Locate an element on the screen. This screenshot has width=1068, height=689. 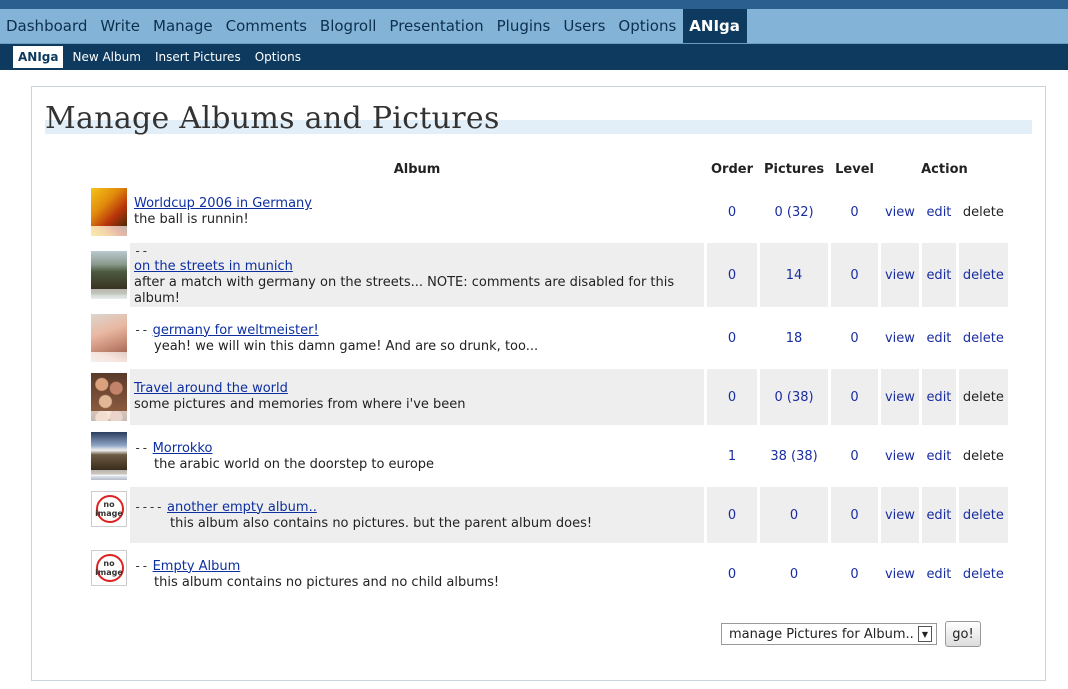
order-cell: 1 is located at coordinates (732, 456).